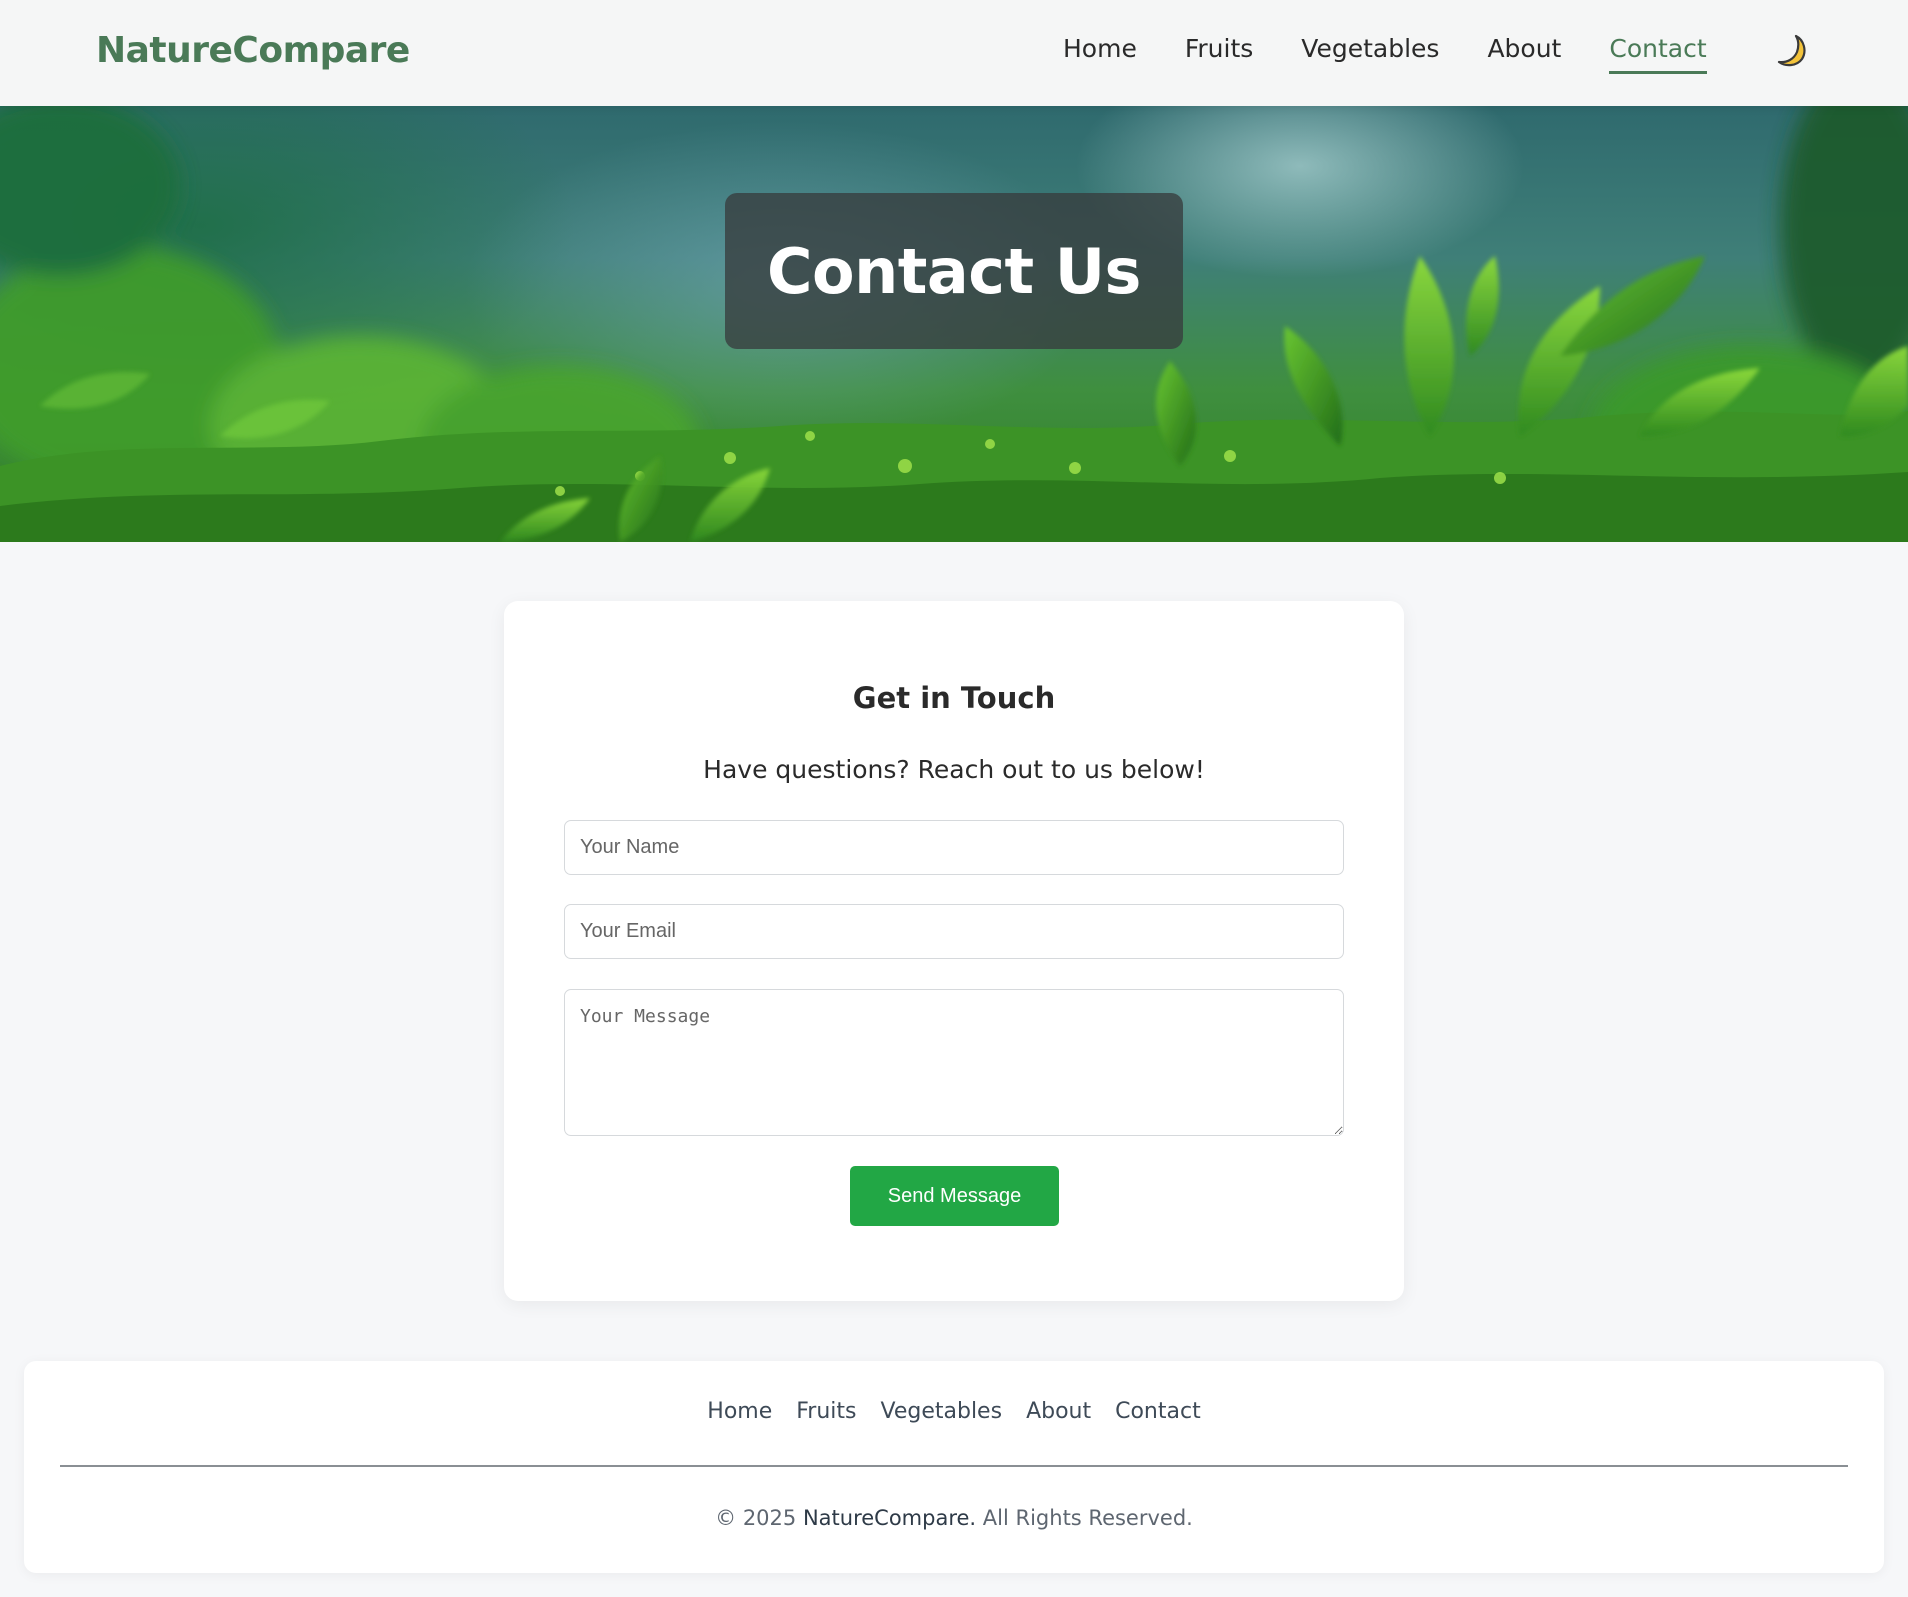  Describe the element at coordinates (1100, 54) in the screenshot. I see `nav-link-home: Home` at that location.